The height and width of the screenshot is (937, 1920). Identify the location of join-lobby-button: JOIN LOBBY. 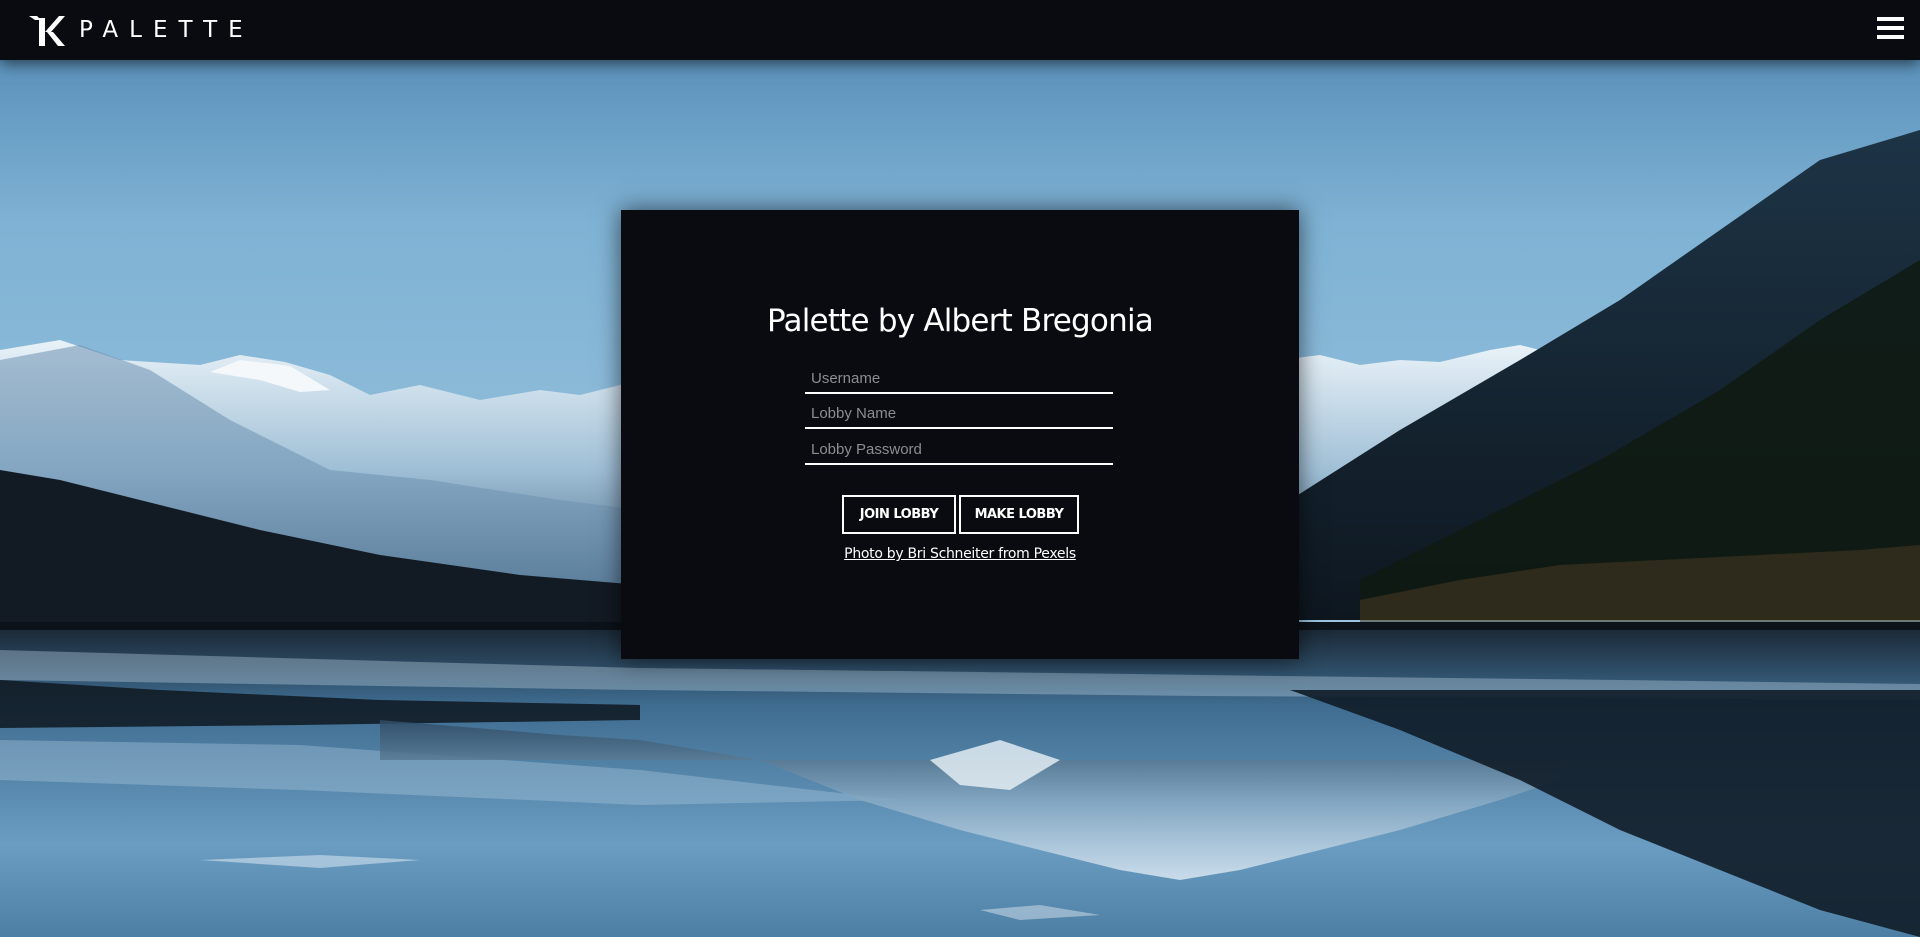
(899, 514).